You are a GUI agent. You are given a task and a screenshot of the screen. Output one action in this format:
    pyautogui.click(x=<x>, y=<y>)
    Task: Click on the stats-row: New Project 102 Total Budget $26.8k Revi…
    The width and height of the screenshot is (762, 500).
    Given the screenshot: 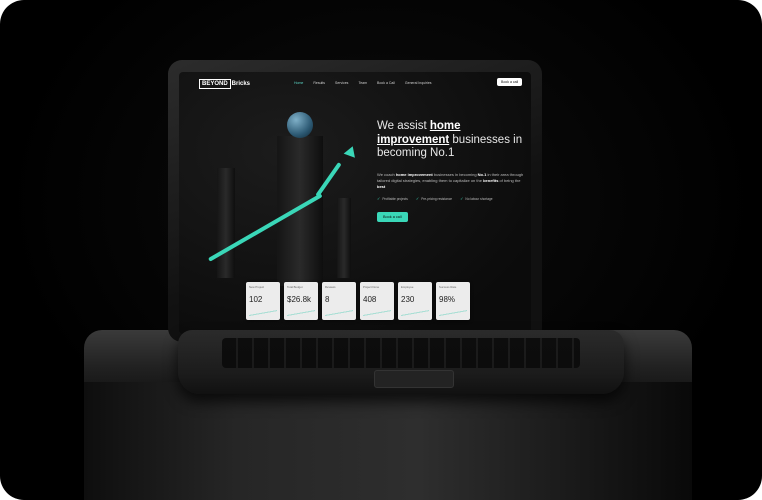 What is the action you would take?
    pyautogui.click(x=358, y=301)
    